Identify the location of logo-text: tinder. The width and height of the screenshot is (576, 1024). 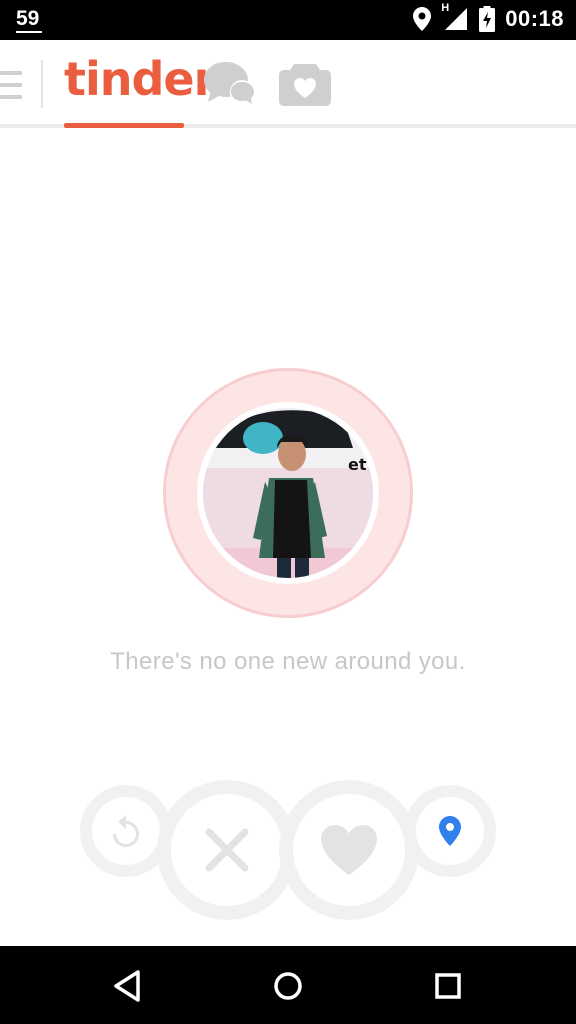
(140, 79).